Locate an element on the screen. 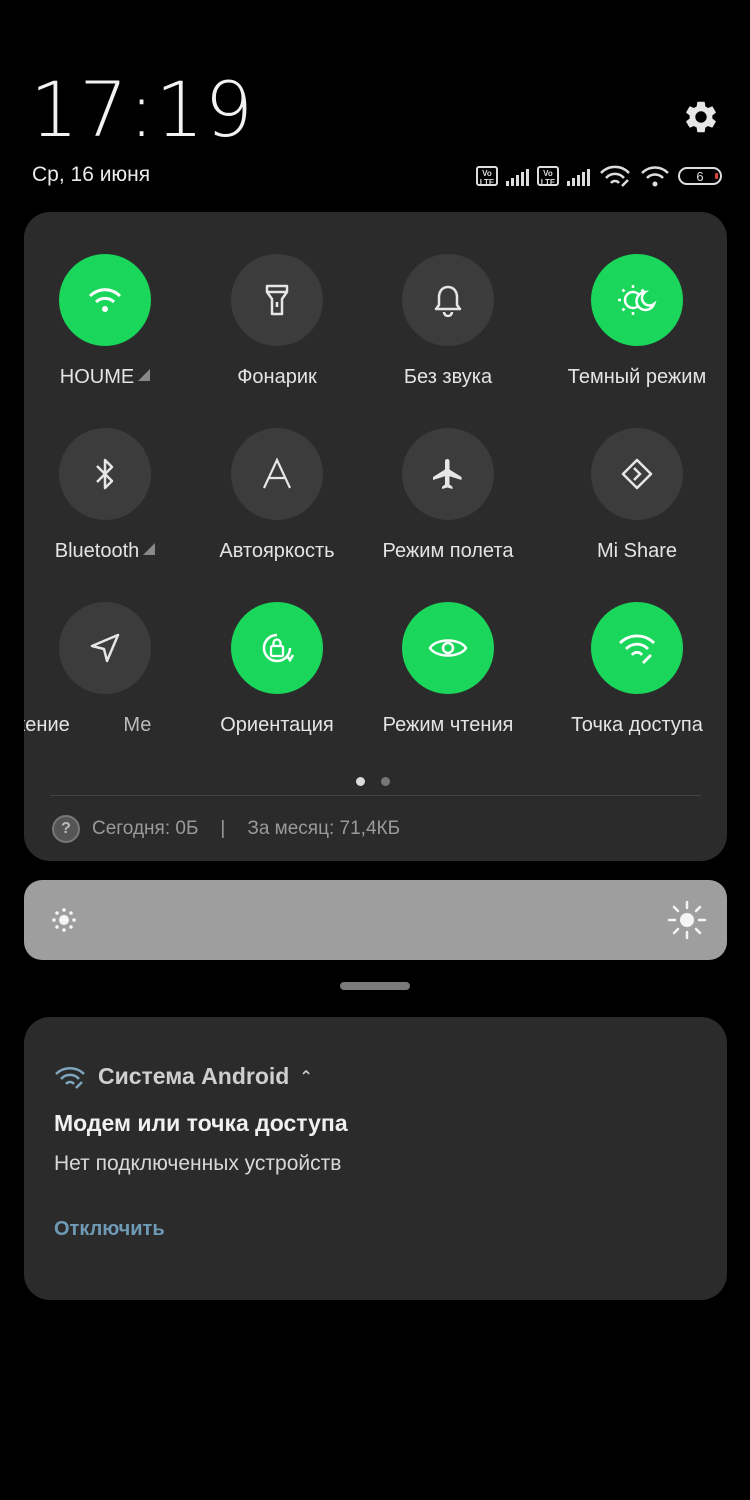 The height and width of the screenshot is (1500, 750). status-bar-icons: Vo LTE Vo LTE 6 is located at coordinates (599, 176).